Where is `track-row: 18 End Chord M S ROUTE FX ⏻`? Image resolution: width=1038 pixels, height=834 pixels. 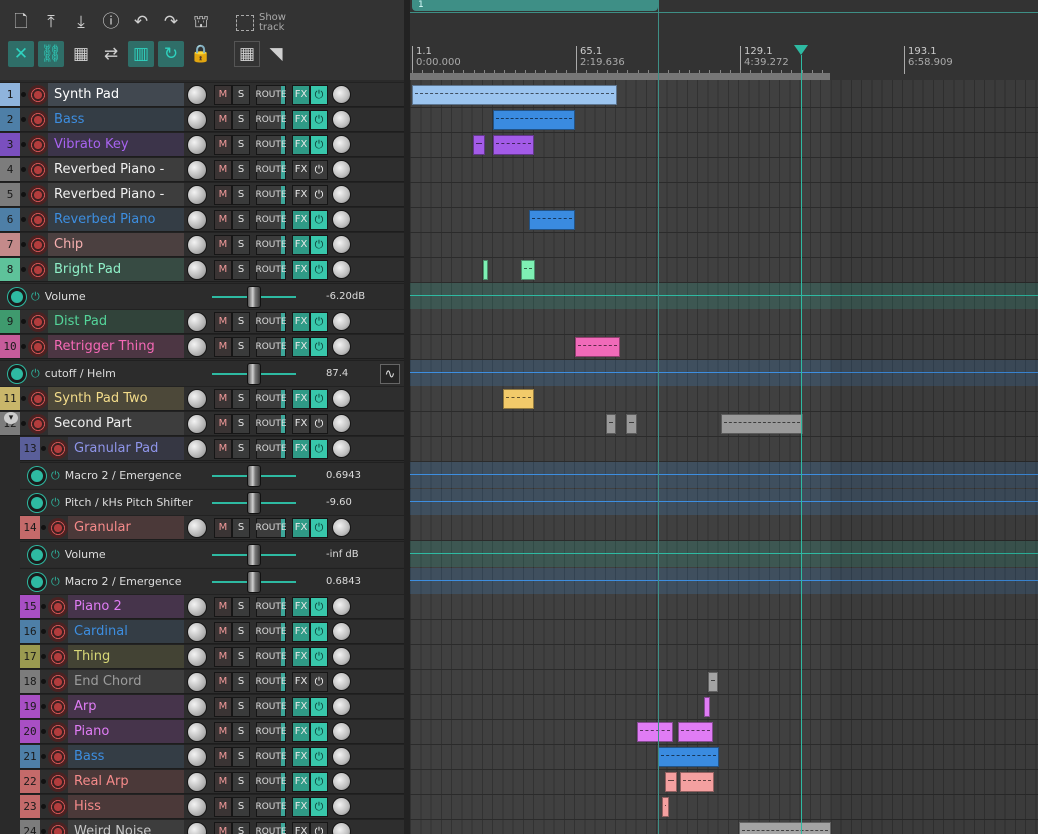
track-row: 18 End Chord M S ROUTE FX ⏻ is located at coordinates (212, 681).